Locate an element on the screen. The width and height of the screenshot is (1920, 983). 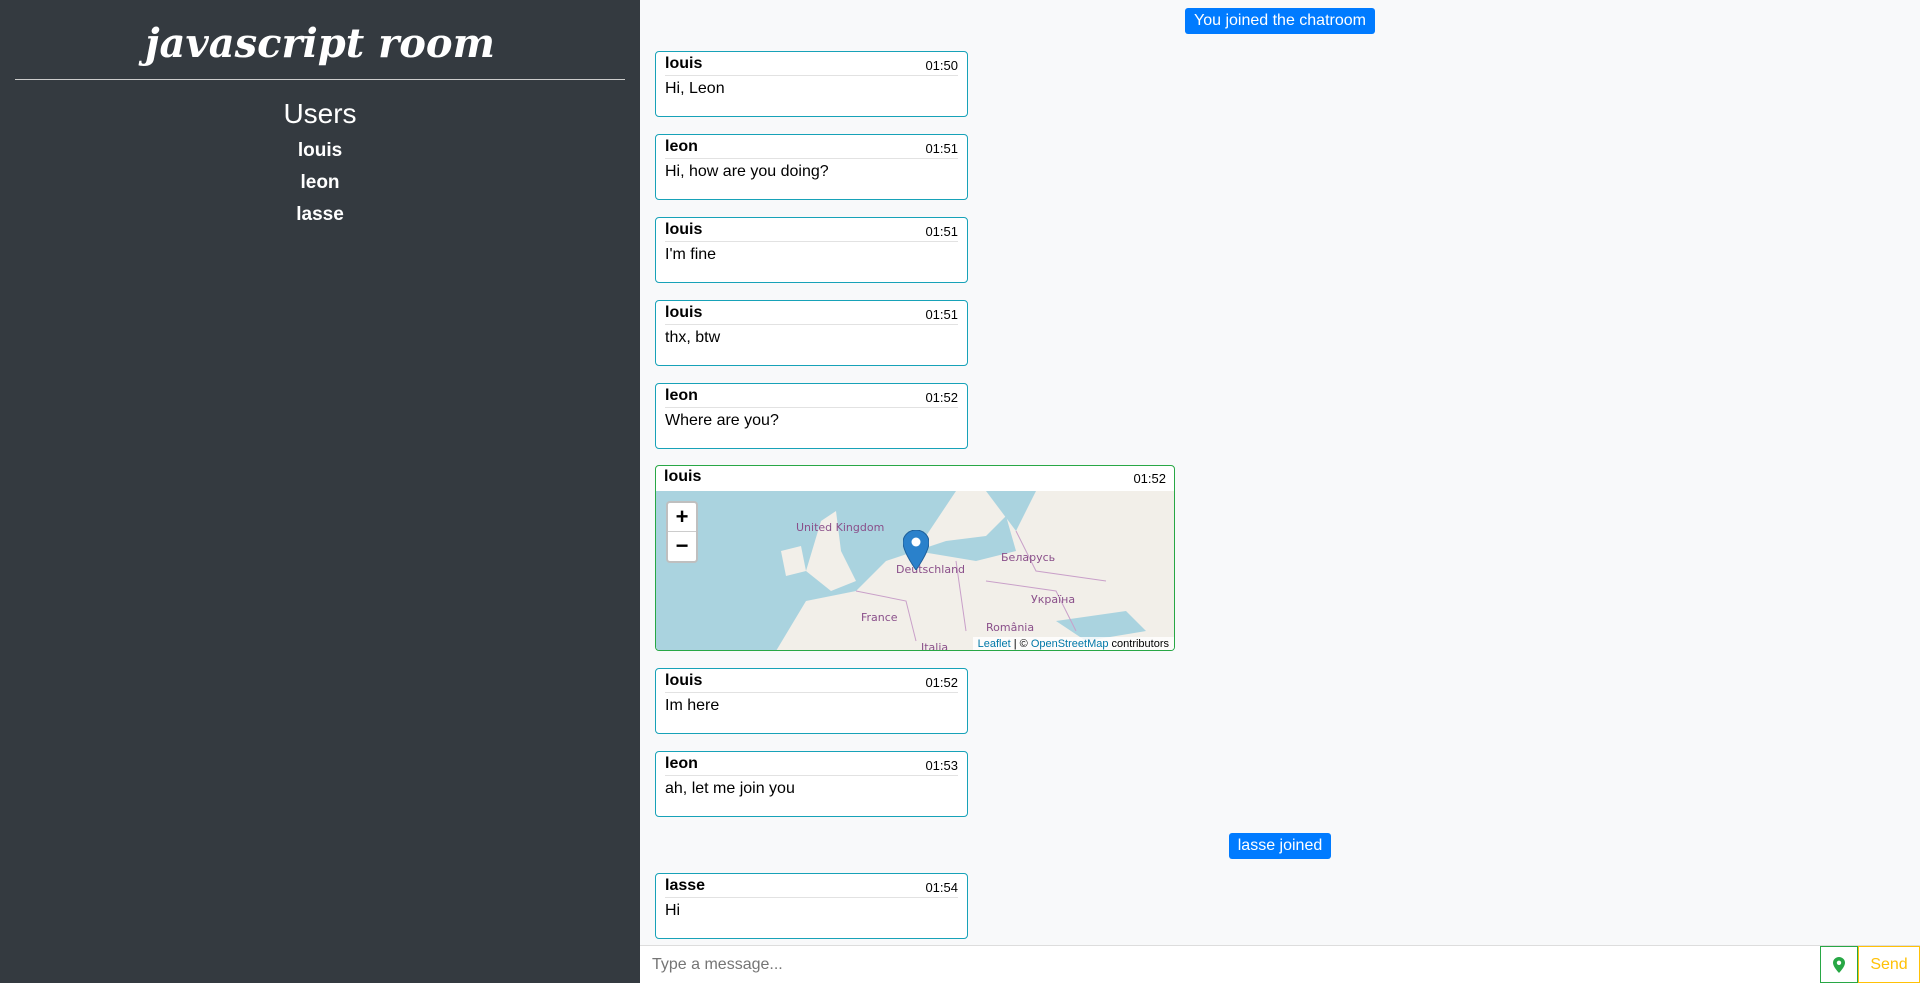
map-label: România is located at coordinates (1010, 627).